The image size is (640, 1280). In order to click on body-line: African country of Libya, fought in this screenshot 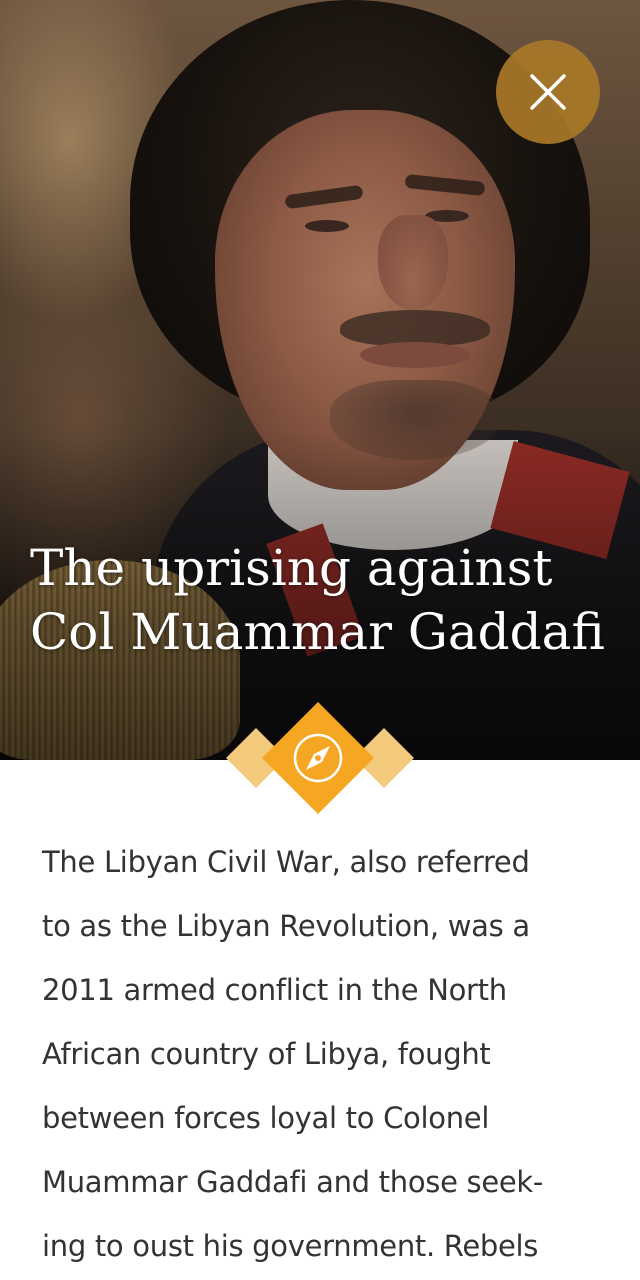, I will do `click(266, 1054)`.